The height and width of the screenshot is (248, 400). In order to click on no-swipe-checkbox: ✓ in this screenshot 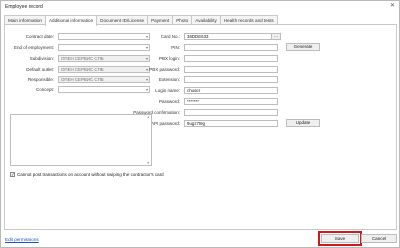, I will do `click(12, 174)`.